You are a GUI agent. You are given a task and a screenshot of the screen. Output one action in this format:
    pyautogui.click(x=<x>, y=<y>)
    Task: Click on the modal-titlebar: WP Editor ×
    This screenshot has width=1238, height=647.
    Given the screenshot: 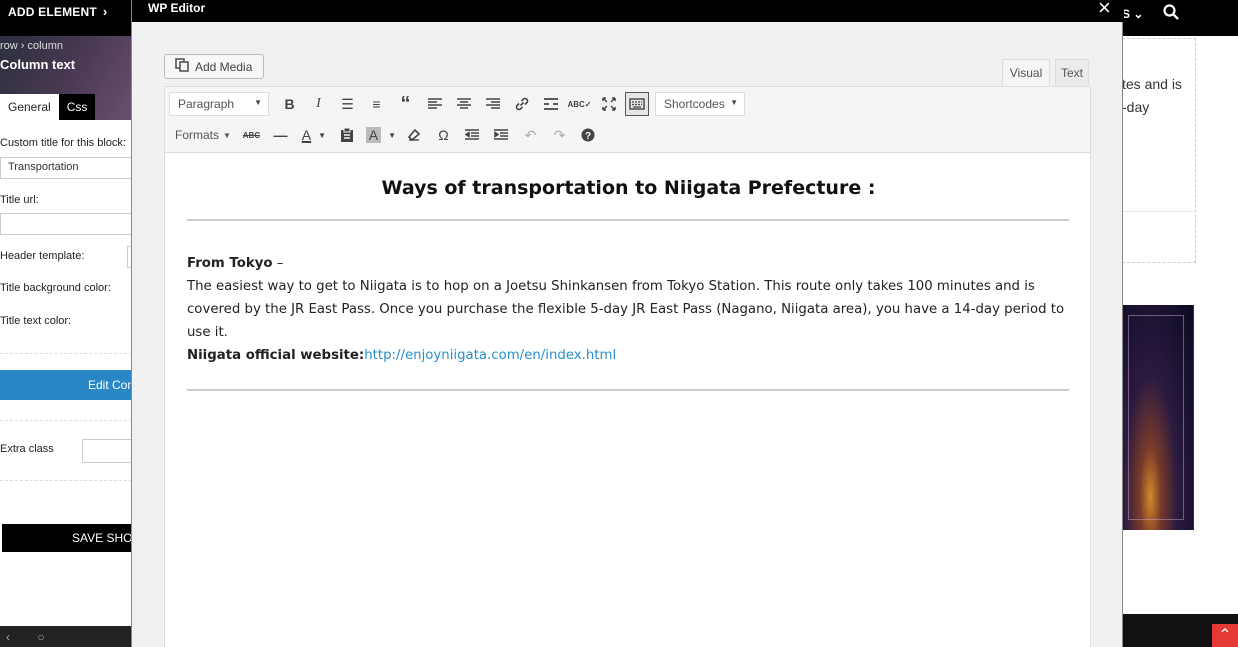 What is the action you would take?
    pyautogui.click(x=628, y=11)
    